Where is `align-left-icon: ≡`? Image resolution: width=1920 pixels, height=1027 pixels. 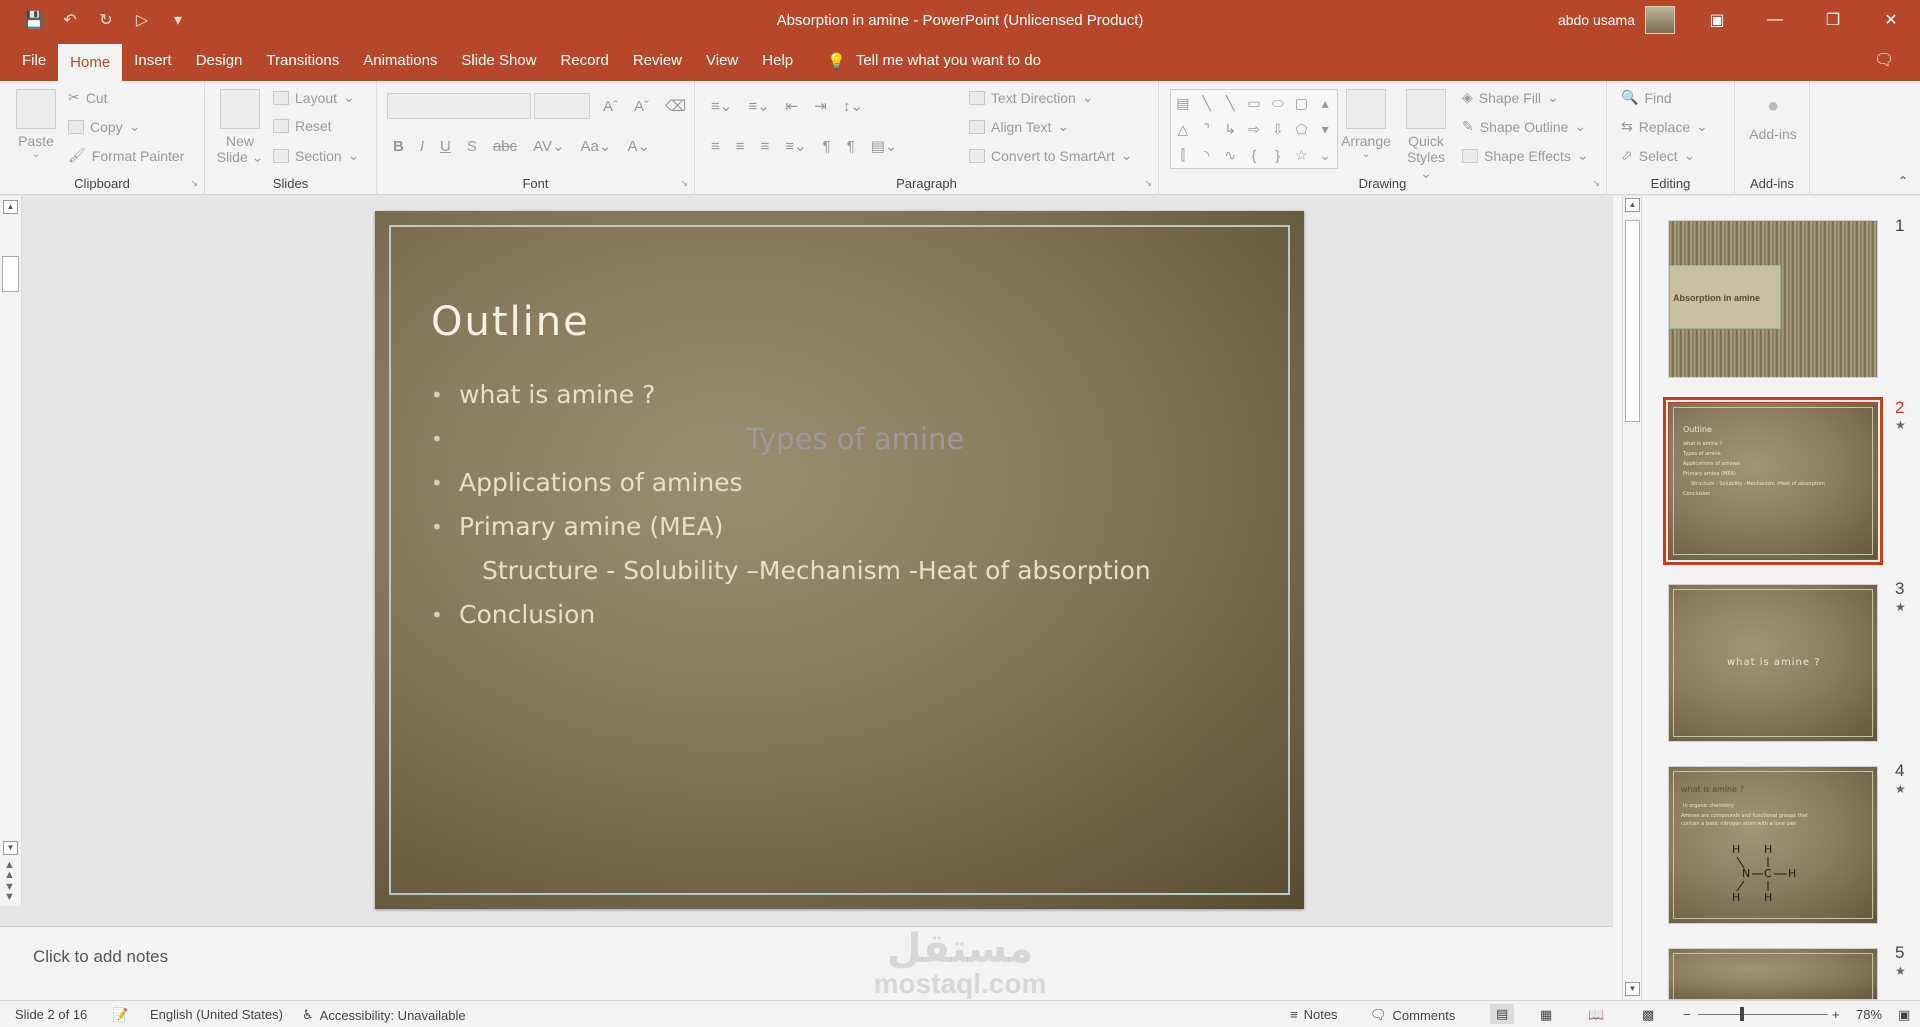
align-left-icon: ≡ is located at coordinates (715, 146).